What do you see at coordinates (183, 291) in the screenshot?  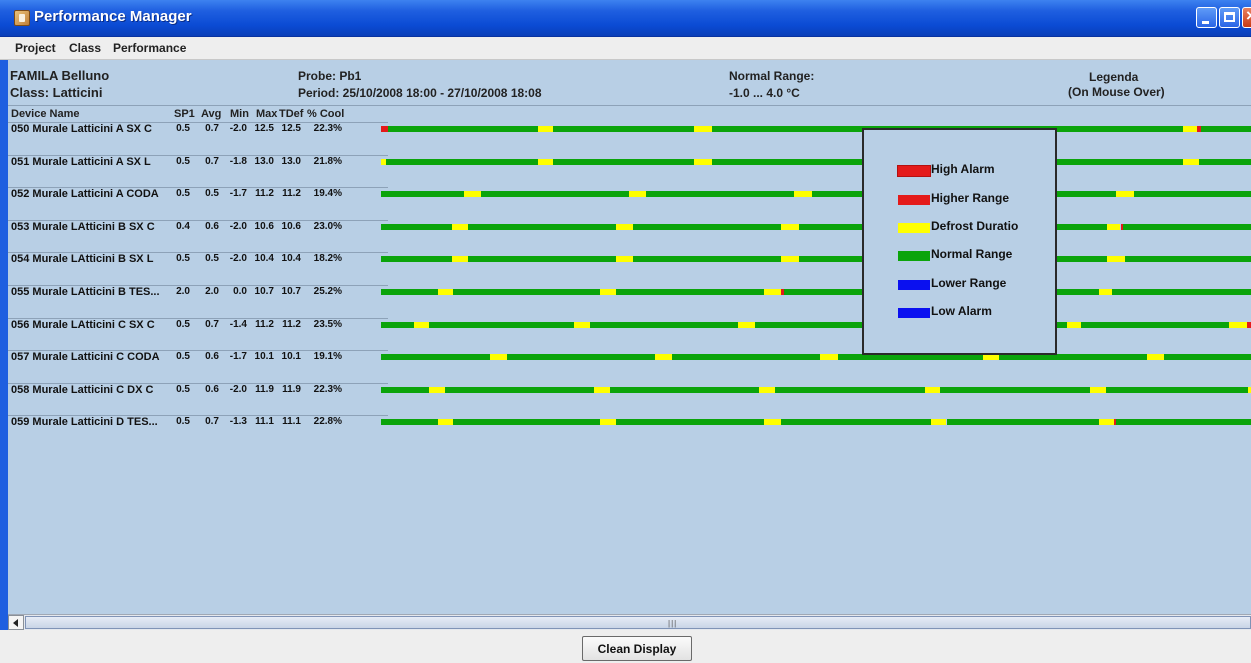 I see `device-sp1-value: 2.0` at bounding box center [183, 291].